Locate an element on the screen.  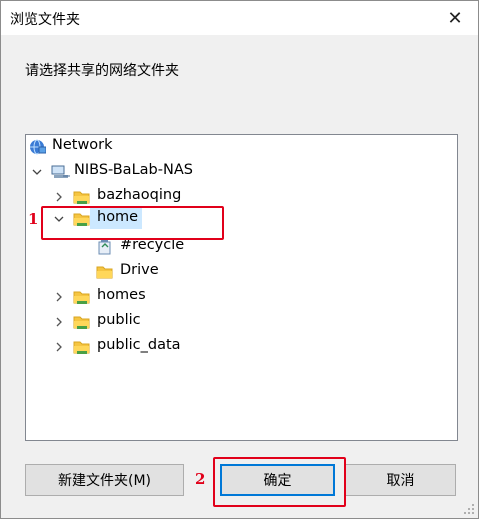
tree-item-network: Network is located at coordinates (240, 147).